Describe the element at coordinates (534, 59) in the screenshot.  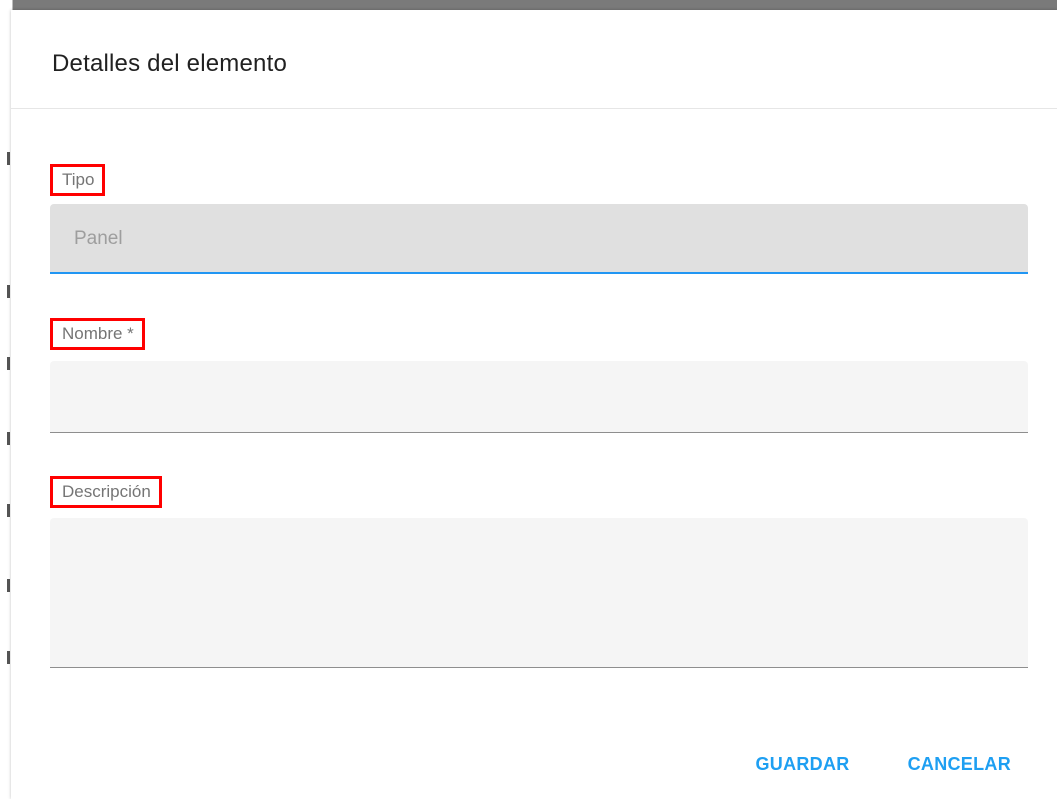
I see `dialog-header: Detalles del elemento` at that location.